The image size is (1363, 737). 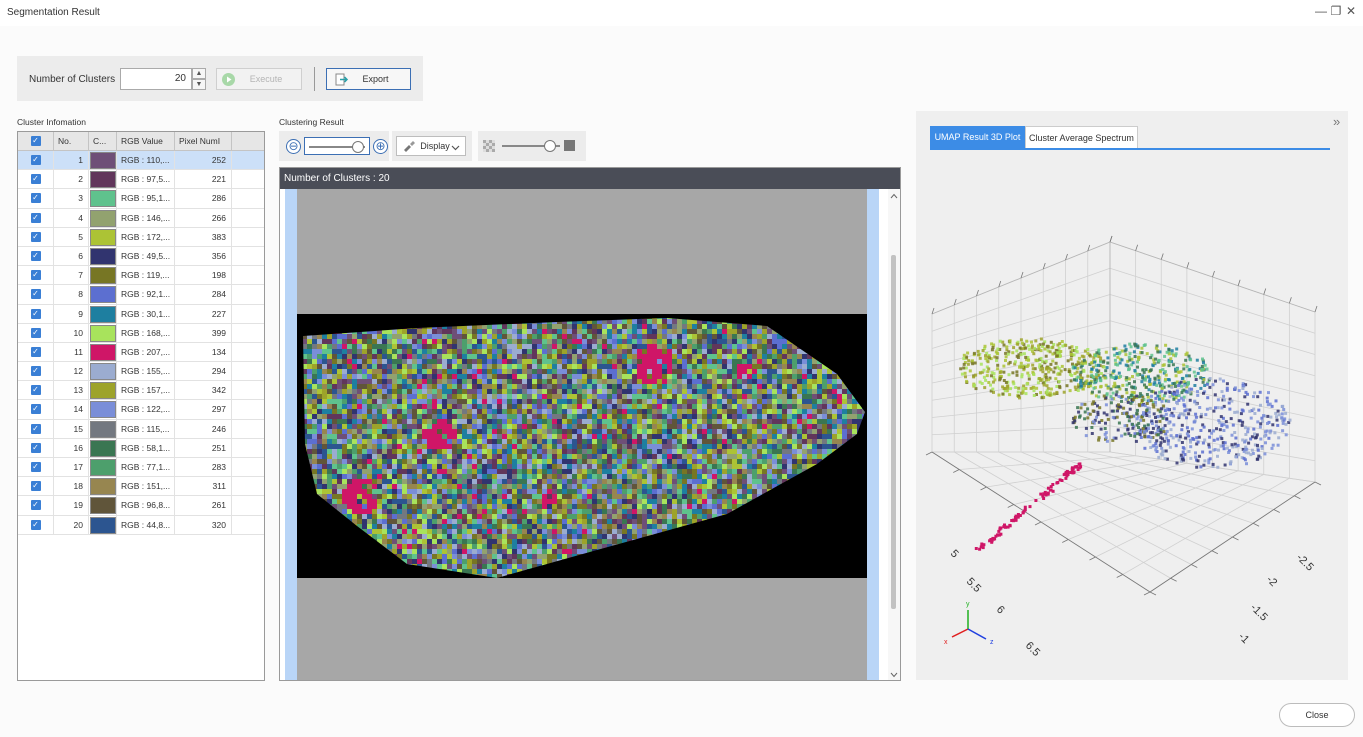 I want to click on table-row: ✓ 14 RGB : 122,... 297, so click(x=141, y=410).